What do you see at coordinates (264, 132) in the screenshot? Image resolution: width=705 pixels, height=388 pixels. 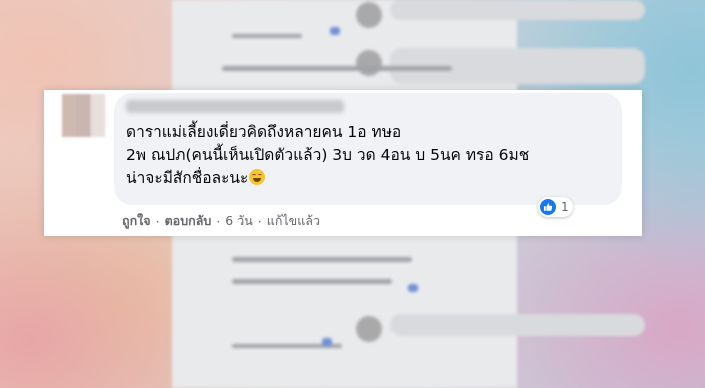 I see `comment-line-1: ดาราแม่เลี้ยงเดี่ยวคิดถึงหลายคน 1อ ทษอ` at bounding box center [264, 132].